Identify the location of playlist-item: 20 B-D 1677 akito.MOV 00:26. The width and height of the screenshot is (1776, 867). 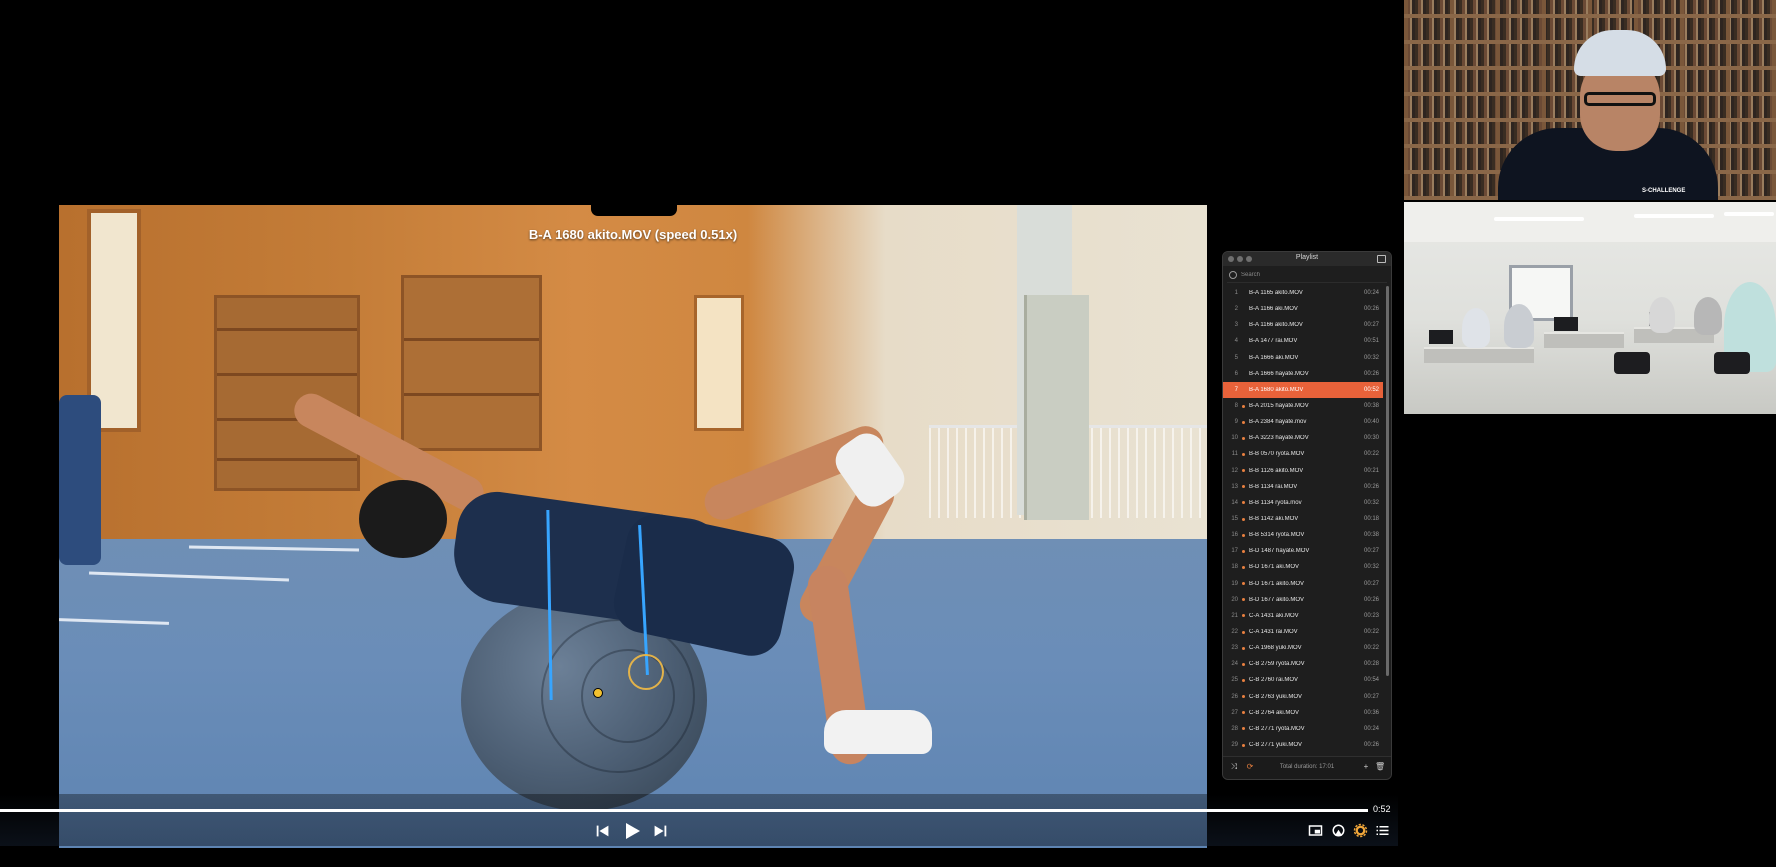
(1303, 600).